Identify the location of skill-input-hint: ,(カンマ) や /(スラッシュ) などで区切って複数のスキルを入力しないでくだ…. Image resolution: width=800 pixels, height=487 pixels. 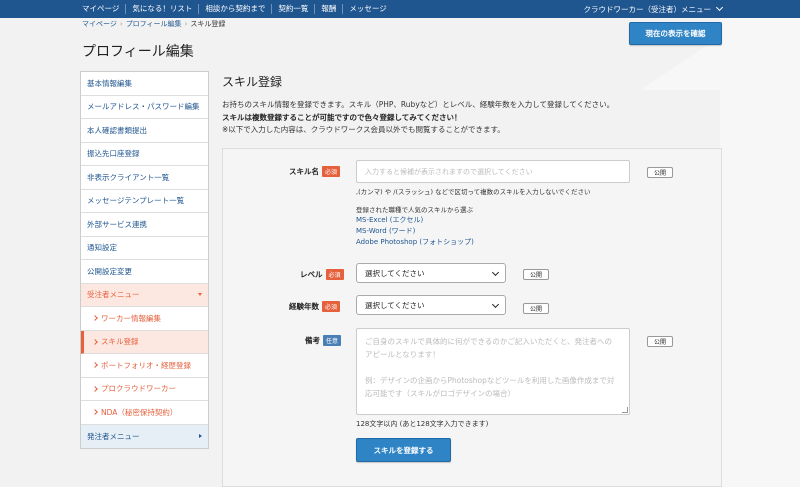
(473, 192).